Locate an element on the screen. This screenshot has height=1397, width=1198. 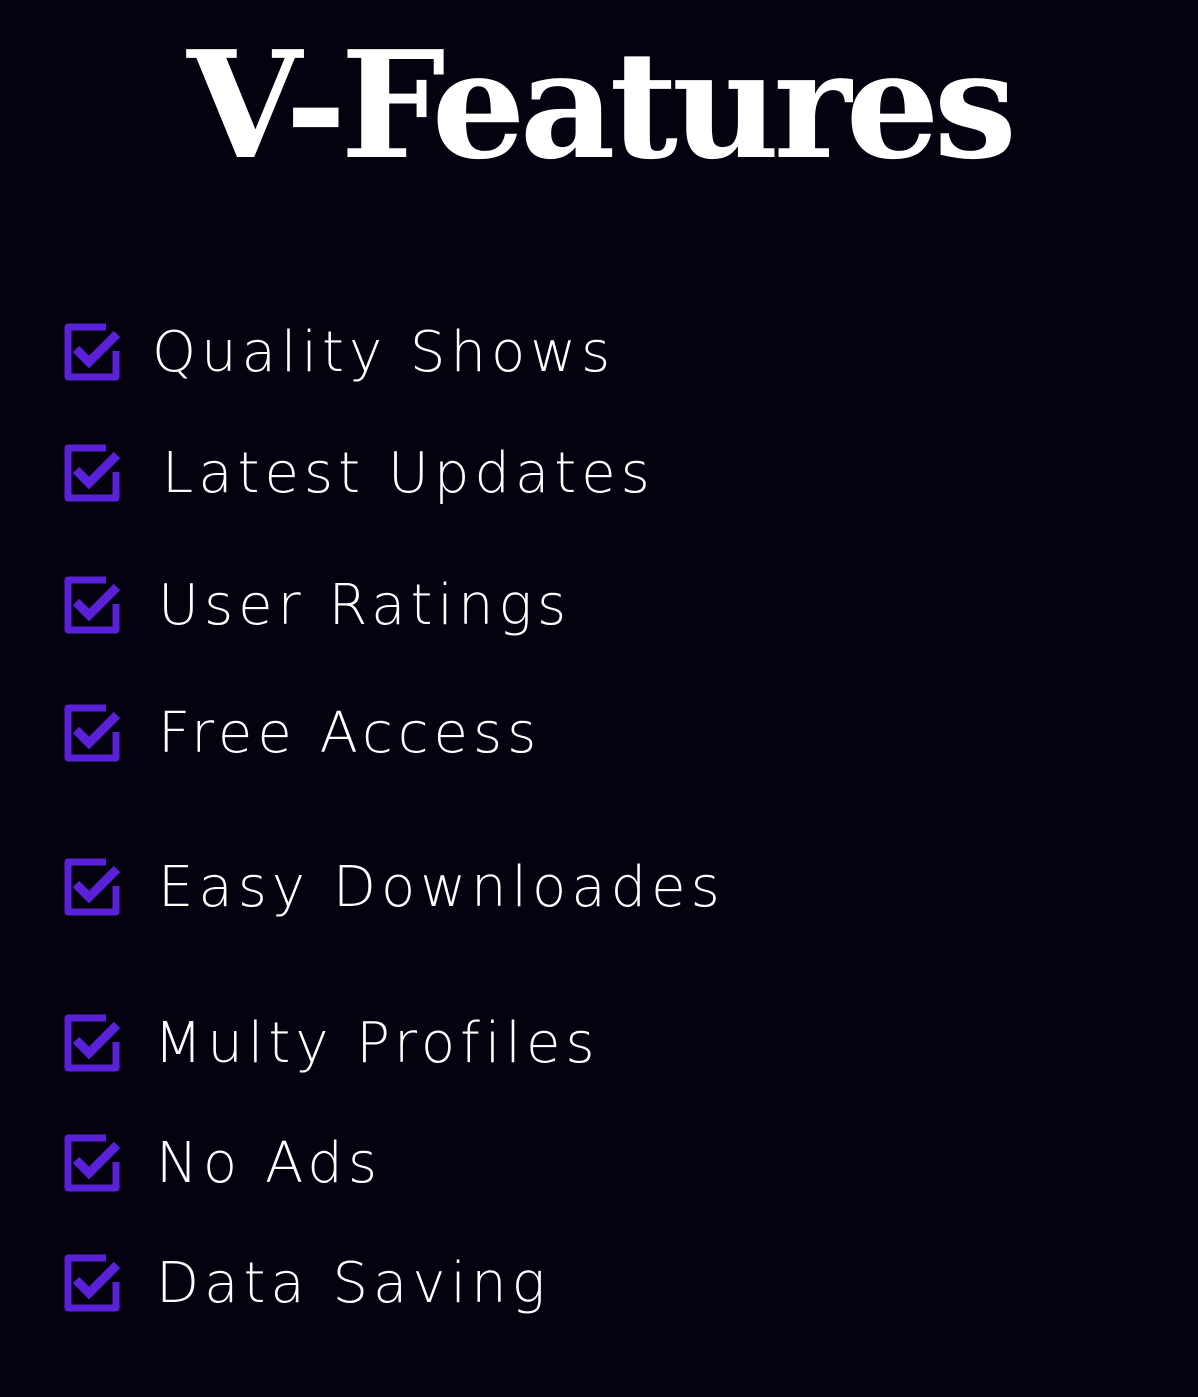
feature-item: Easy Downloades is located at coordinates (393, 887).